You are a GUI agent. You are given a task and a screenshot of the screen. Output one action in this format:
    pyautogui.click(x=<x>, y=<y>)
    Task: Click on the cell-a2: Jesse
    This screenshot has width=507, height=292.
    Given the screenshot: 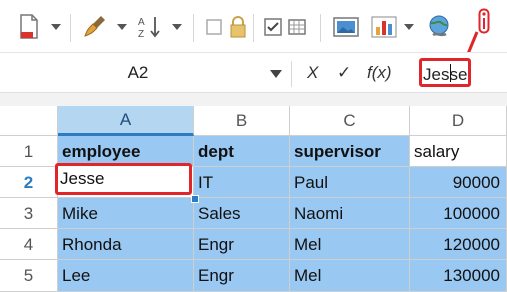 What is the action you would take?
    pyautogui.click(x=123, y=179)
    